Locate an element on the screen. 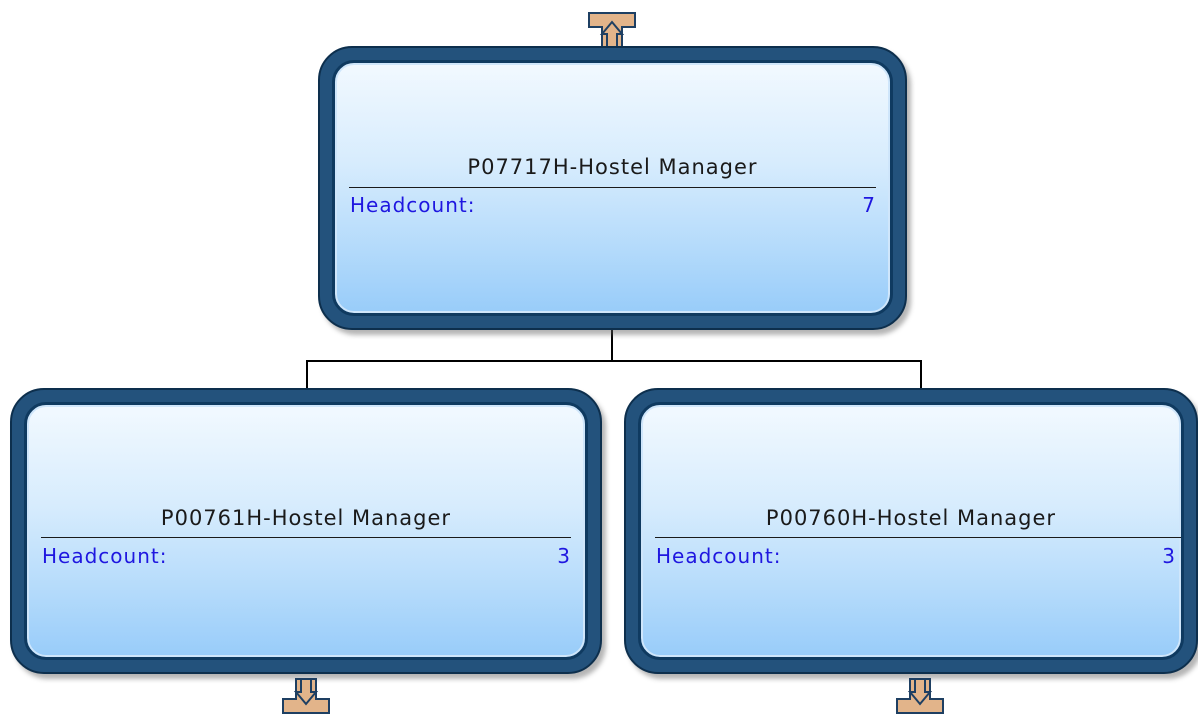 The width and height of the screenshot is (1198, 716). node-title: P00761H-Hostel Manager is located at coordinates (306, 518).